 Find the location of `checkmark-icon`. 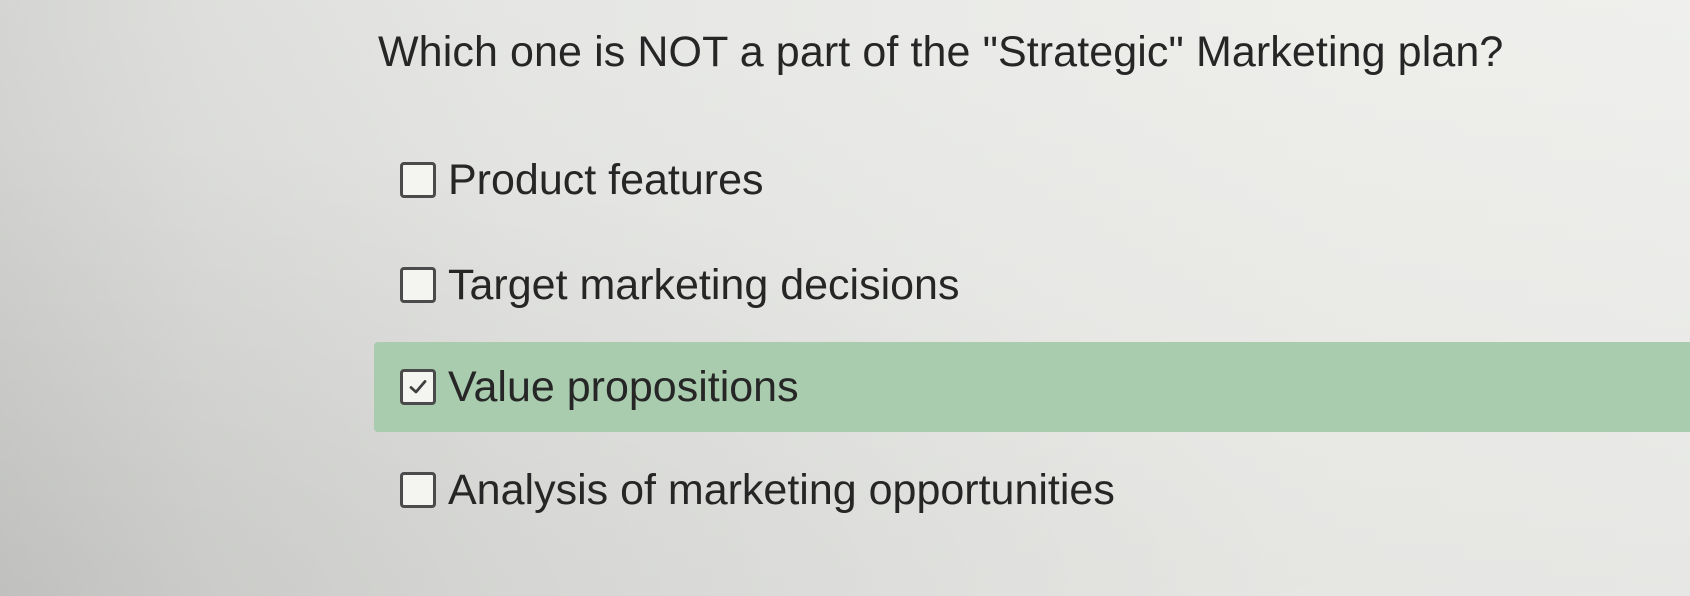

checkmark-icon is located at coordinates (418, 387).